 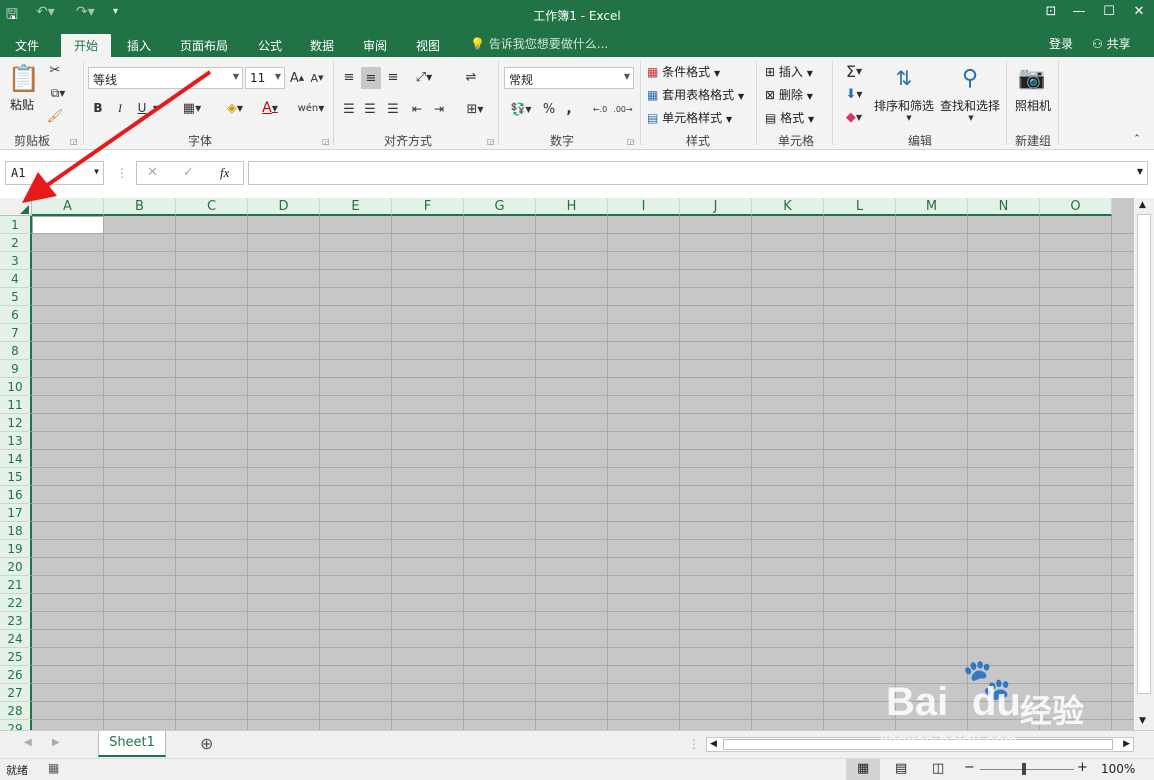 What do you see at coordinates (1118, 769) in the screenshot?
I see `zoom-level: 100%` at bounding box center [1118, 769].